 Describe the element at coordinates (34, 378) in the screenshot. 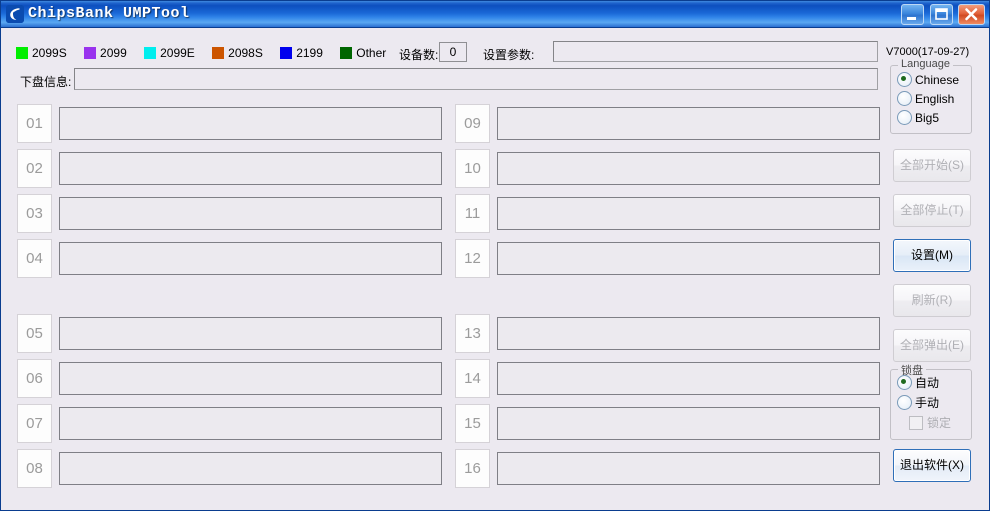

I see `slot-number: 06` at that location.